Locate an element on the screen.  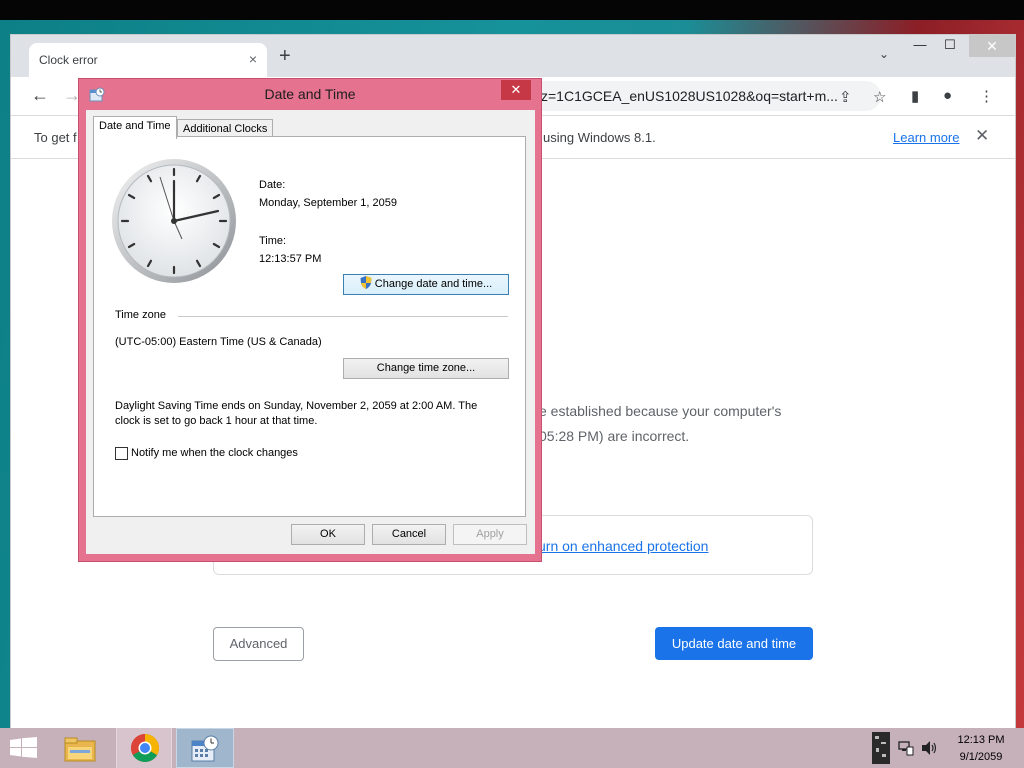
infobar-close-icon: ✕ is located at coordinates (982, 136).